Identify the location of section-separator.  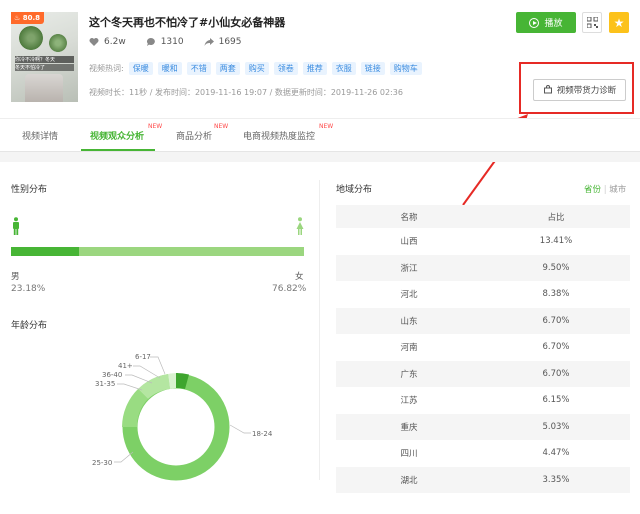
(320, 157).